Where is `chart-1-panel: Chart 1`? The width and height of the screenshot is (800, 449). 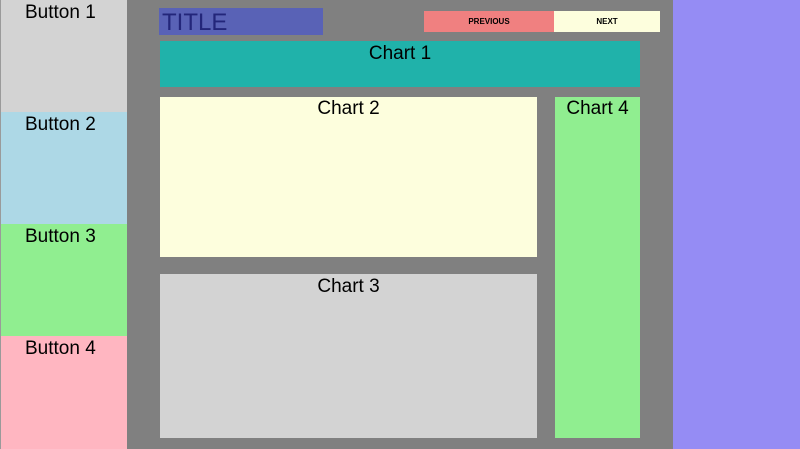 chart-1-panel: Chart 1 is located at coordinates (400, 64).